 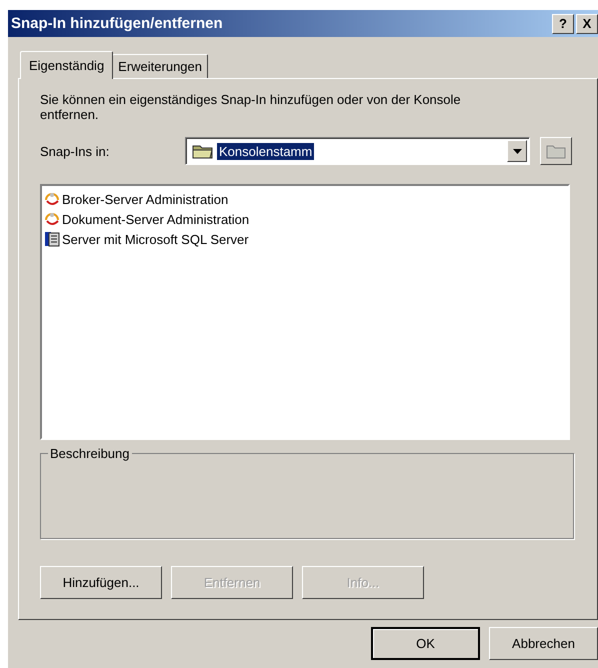 What do you see at coordinates (156, 219) in the screenshot?
I see `list-item: Dokument-Server Administration` at bounding box center [156, 219].